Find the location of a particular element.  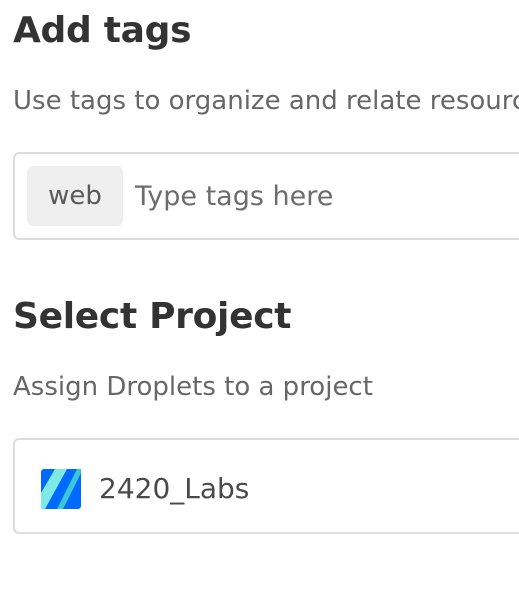

select-project-heading: Select Project is located at coordinates (152, 316).